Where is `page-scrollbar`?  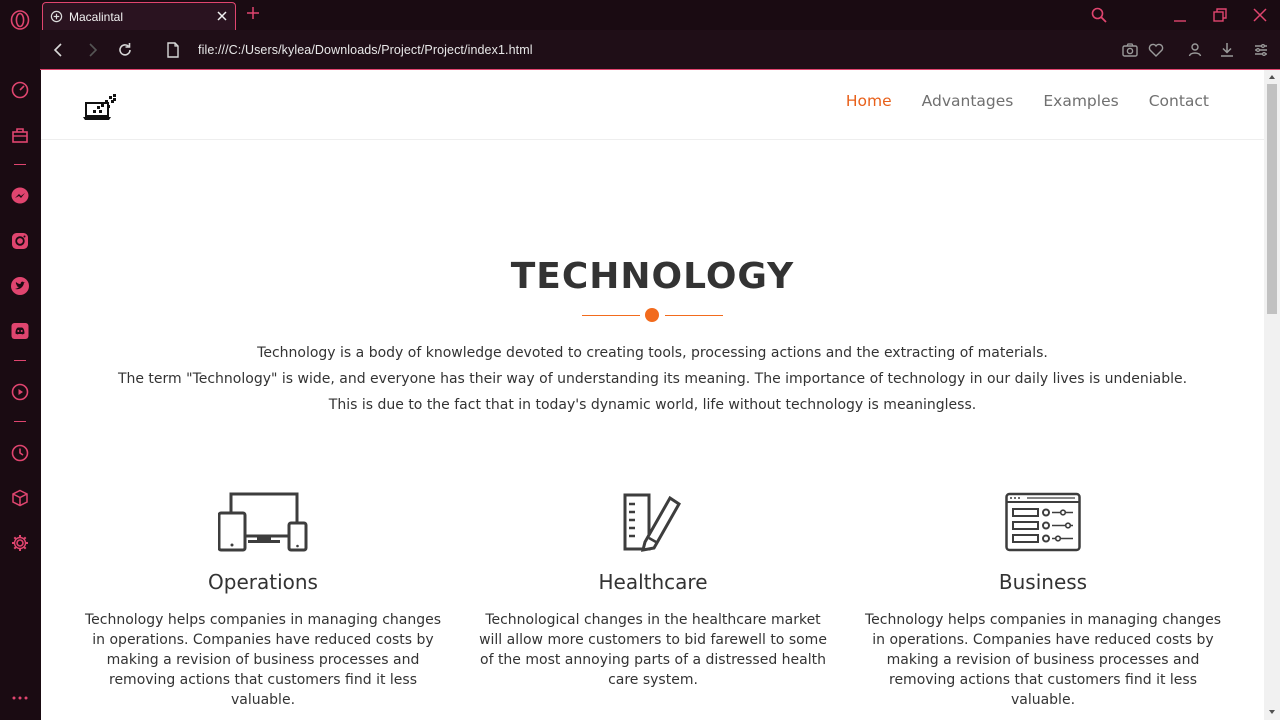
page-scrollbar is located at coordinates (1272, 395).